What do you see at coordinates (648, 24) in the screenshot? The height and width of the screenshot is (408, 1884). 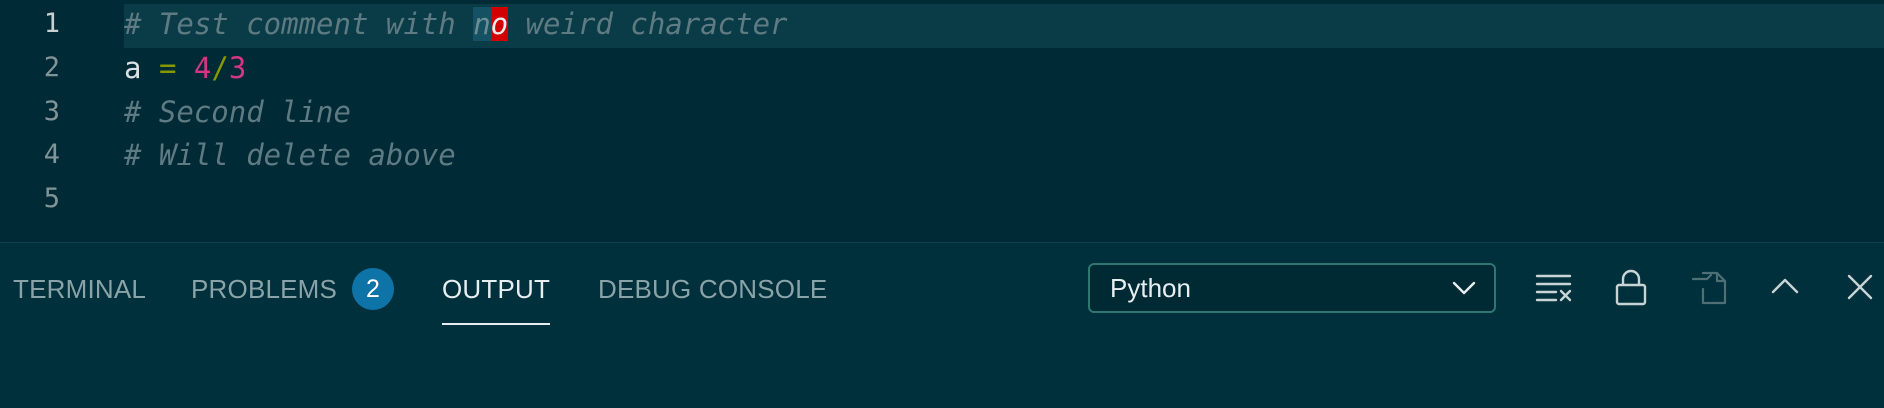 I see `comment-text: weird character` at bounding box center [648, 24].